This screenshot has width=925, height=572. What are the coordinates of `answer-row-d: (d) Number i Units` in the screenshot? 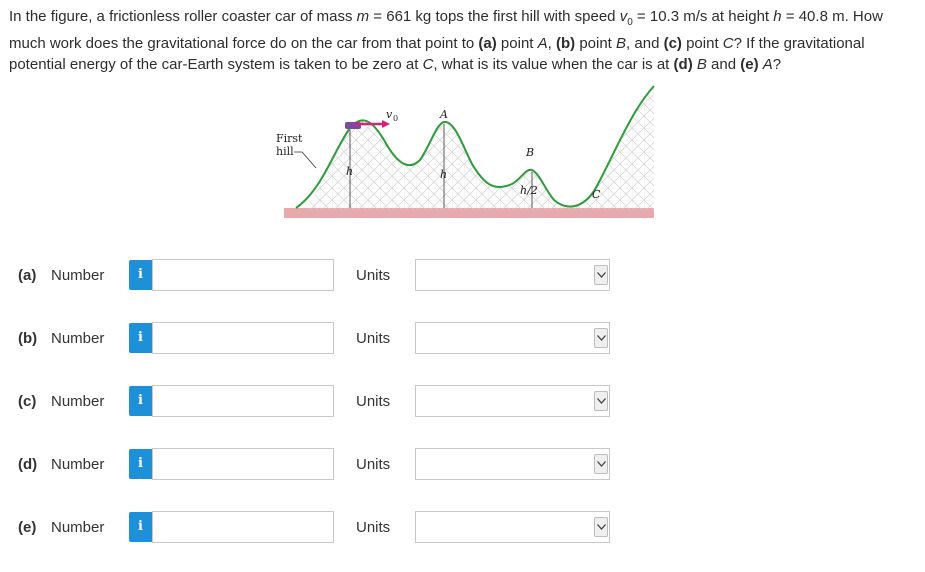 It's located at (462, 465).